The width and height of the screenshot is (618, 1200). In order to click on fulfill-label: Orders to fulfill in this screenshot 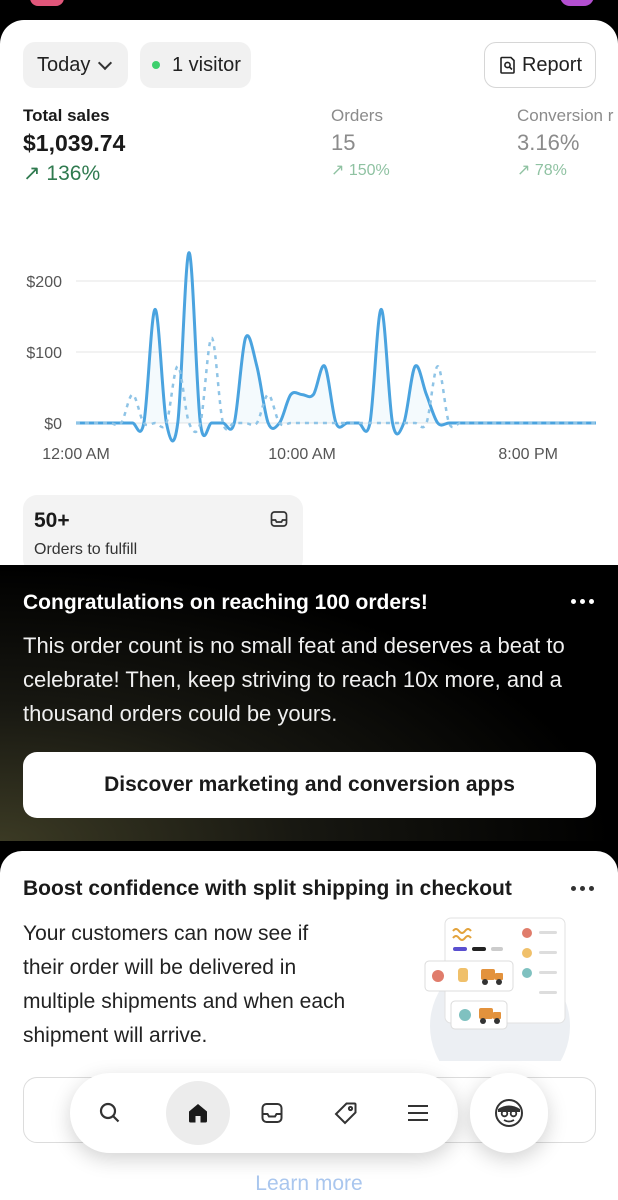, I will do `click(86, 549)`.